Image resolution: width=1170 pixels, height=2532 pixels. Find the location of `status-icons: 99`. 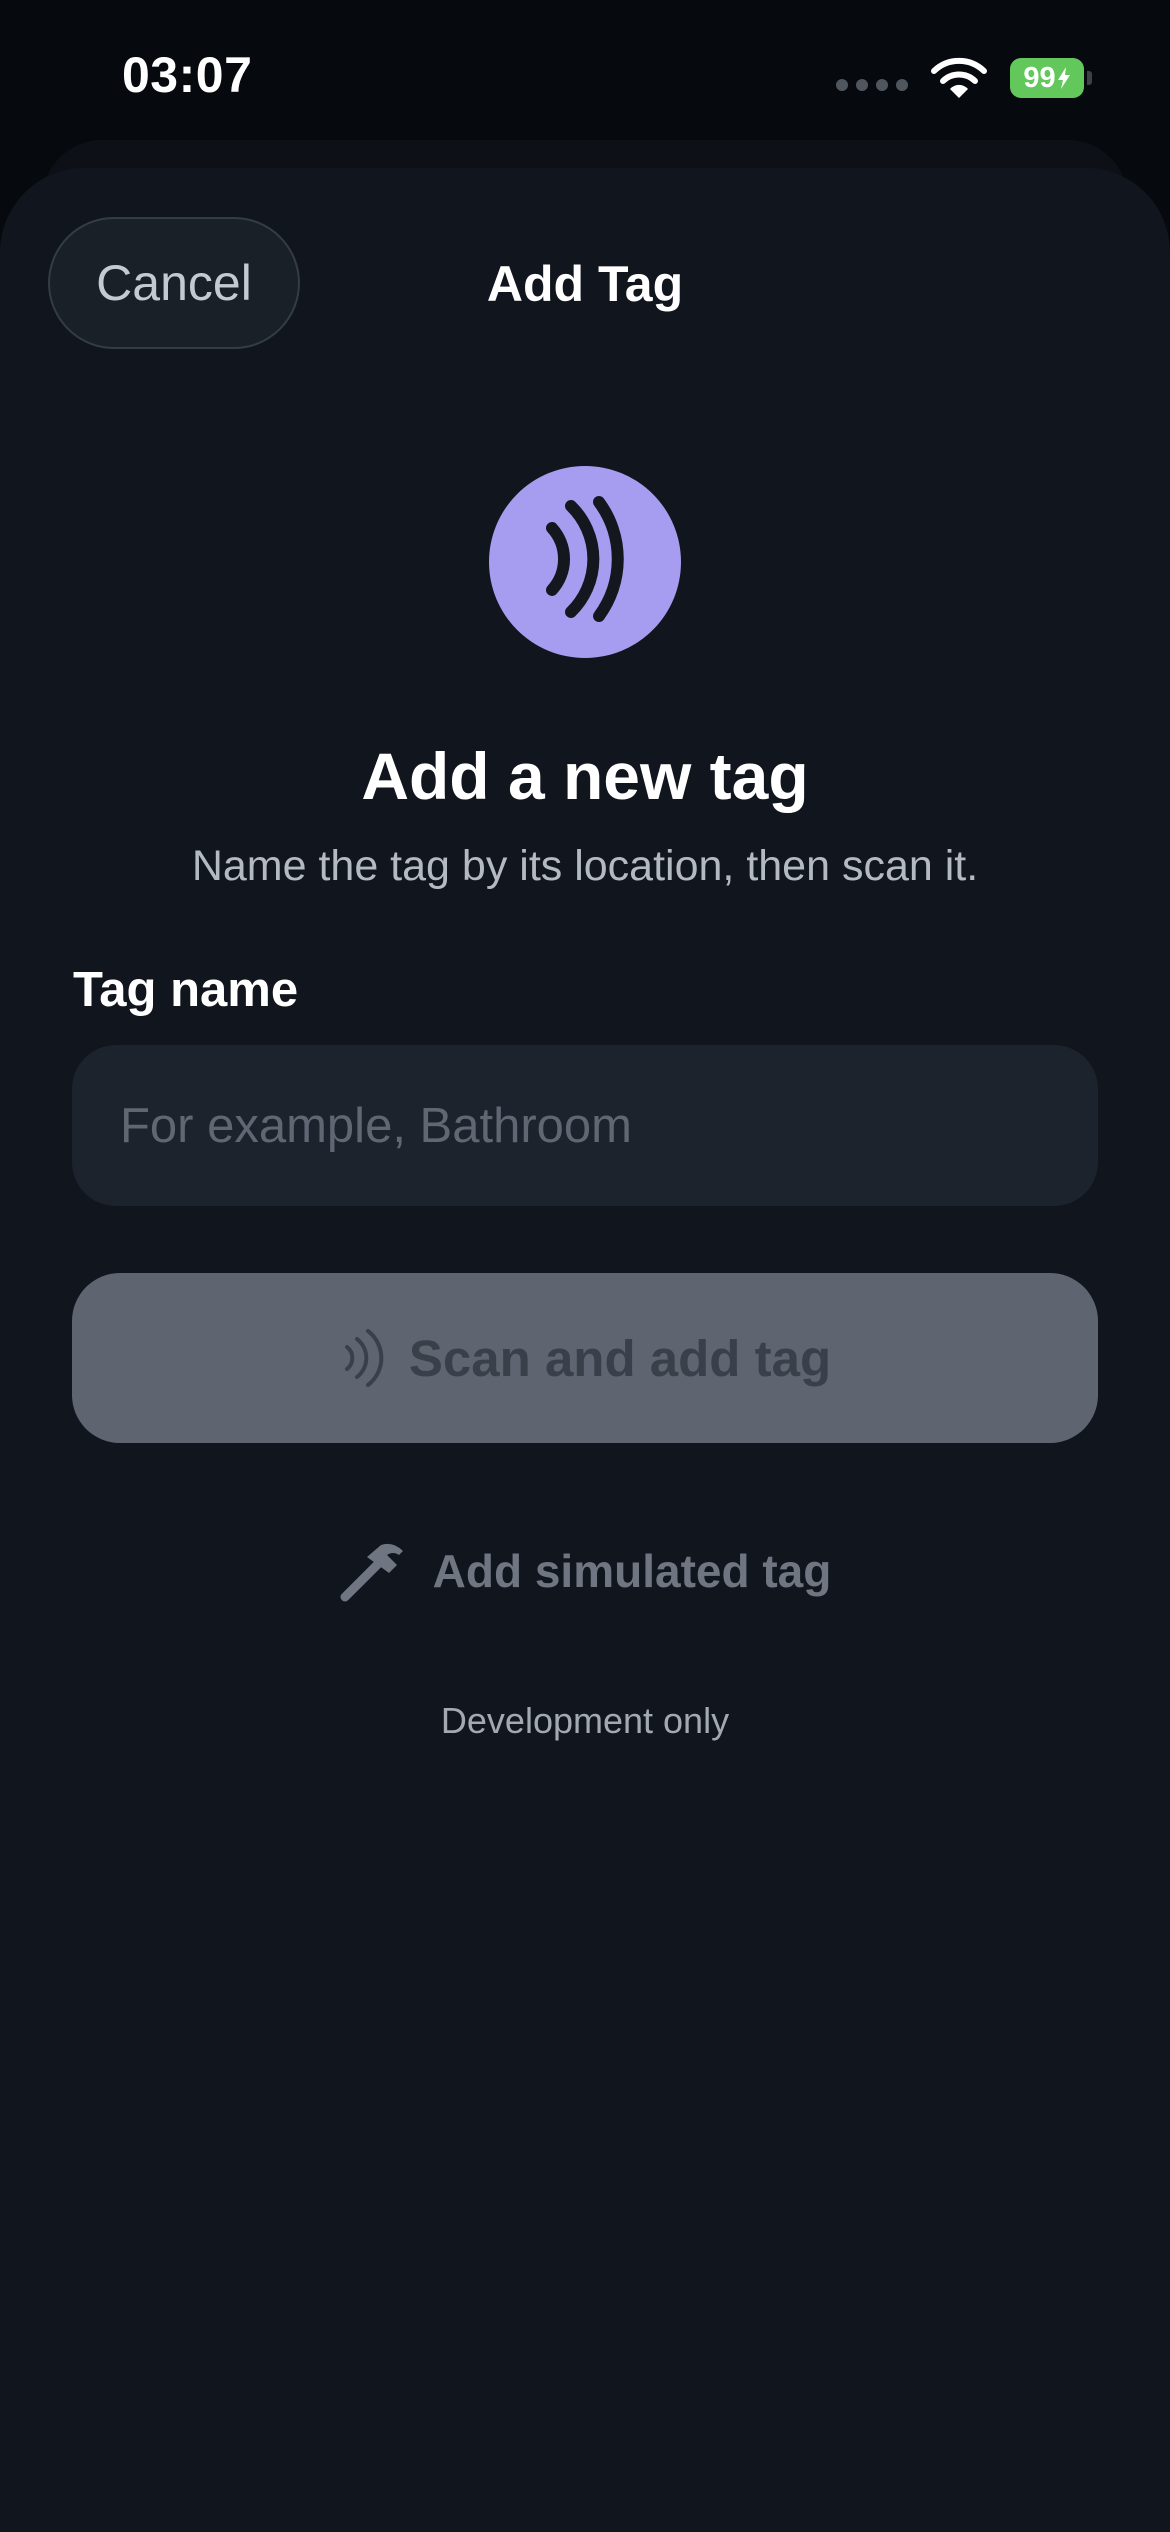

status-icons: 99 is located at coordinates (964, 78).